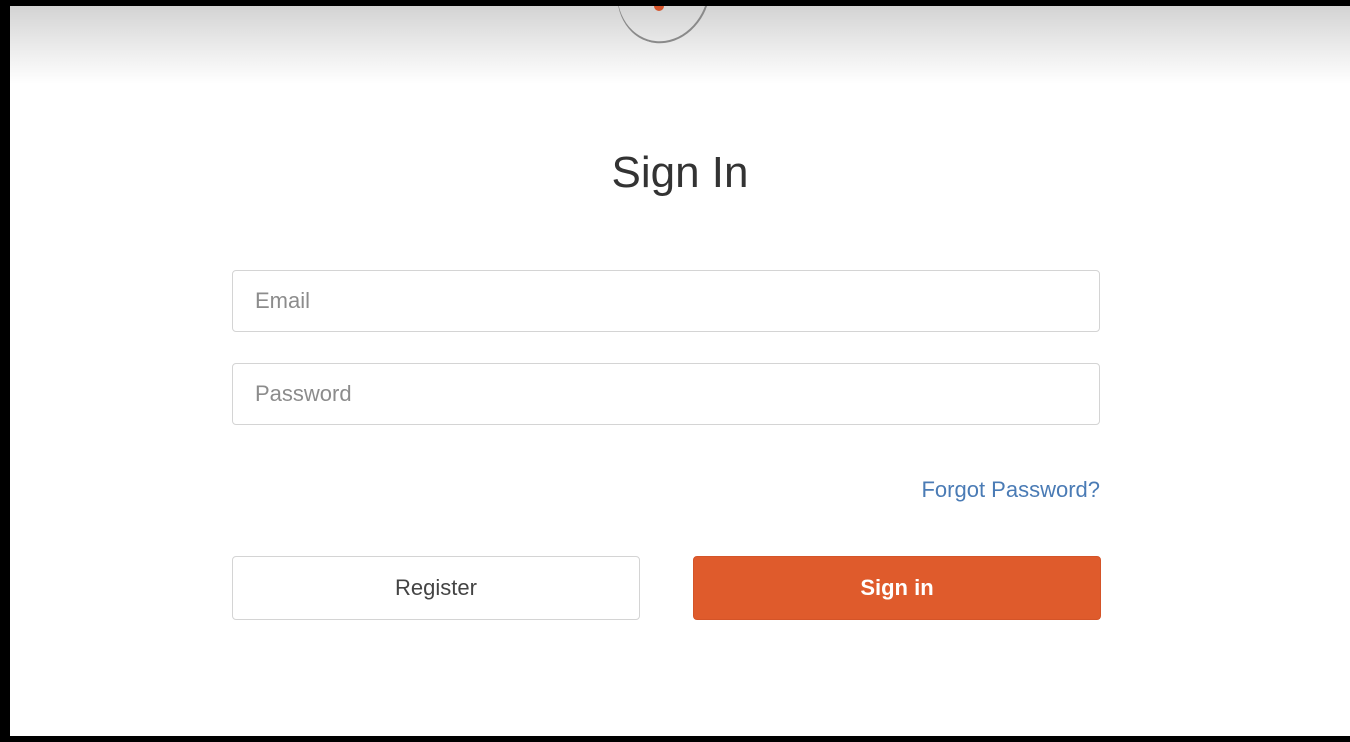  I want to click on header-strip, so click(680, 45).